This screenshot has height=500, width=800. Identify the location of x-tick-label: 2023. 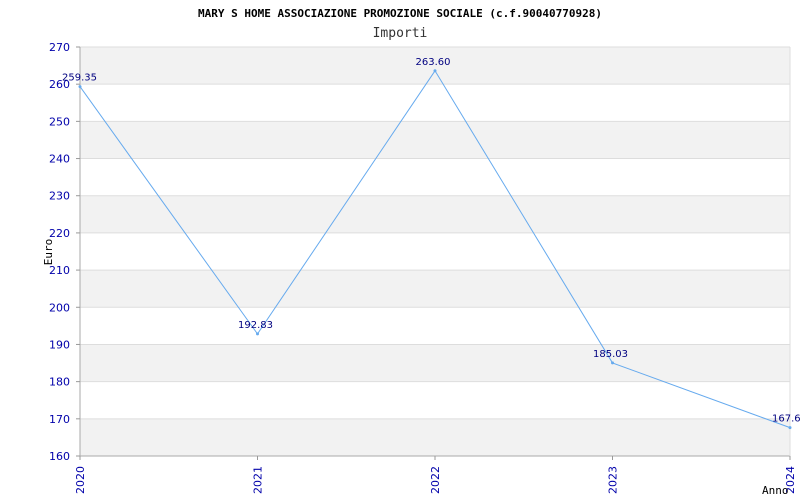
(613, 480).